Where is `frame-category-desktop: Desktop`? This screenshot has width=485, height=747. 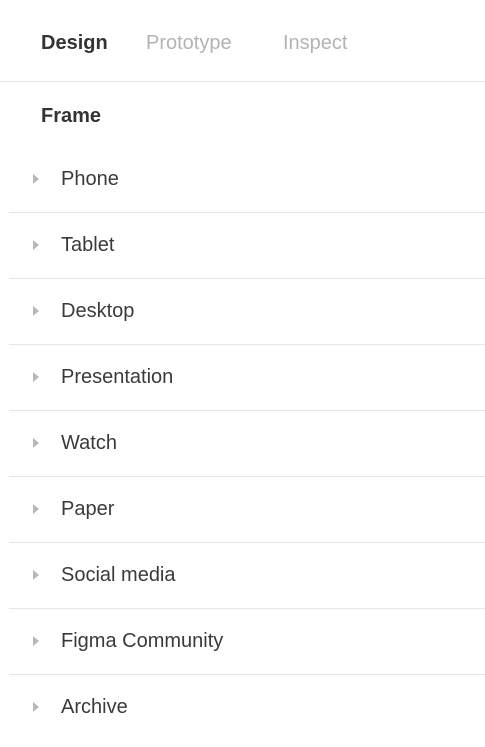 frame-category-desktop: Desktop is located at coordinates (242, 312).